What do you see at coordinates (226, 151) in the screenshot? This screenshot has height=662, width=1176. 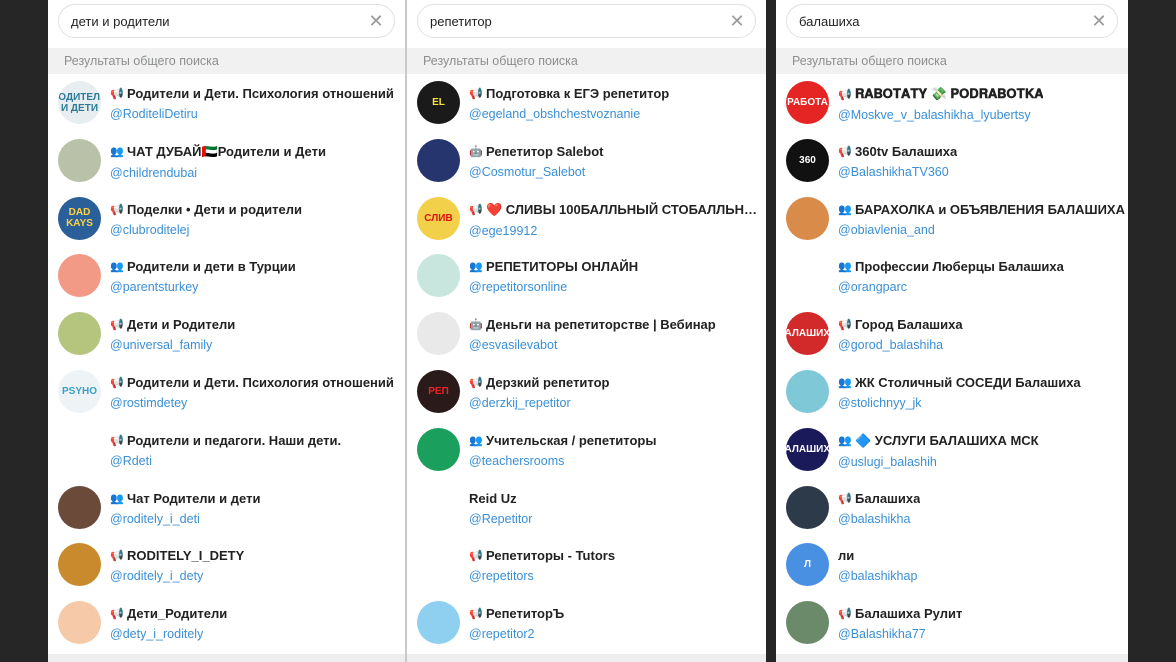 I see `result-title: ЧАТ ДУБАЙ🇦🇪Родители и Дети` at bounding box center [226, 151].